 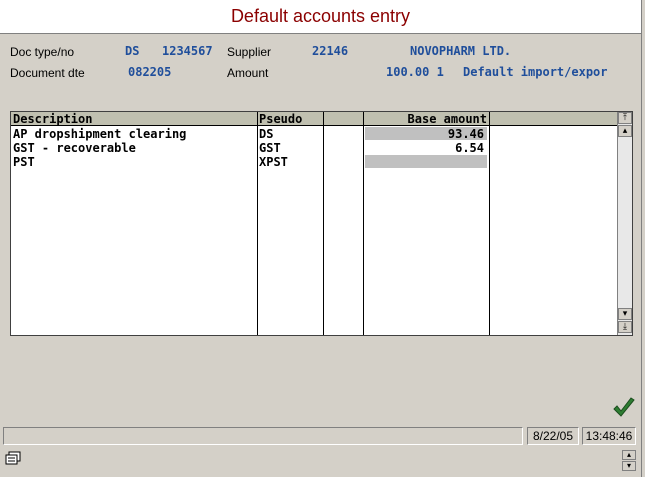 What do you see at coordinates (248, 73) in the screenshot?
I see `amount-label: Amount` at bounding box center [248, 73].